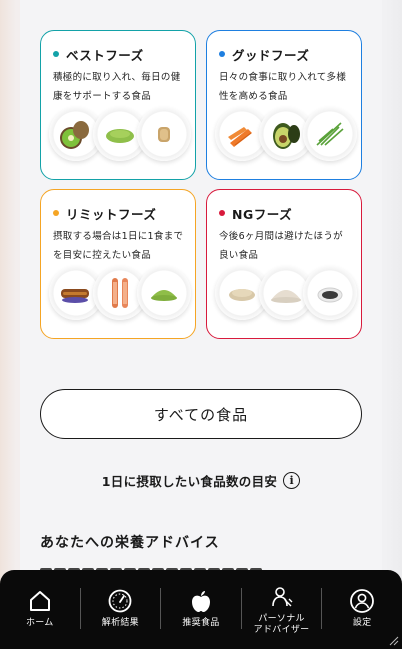 This screenshot has height=649, width=402. I want to click on card-good-foods: グッドフーズ 日々の食事に取り入れて多様性を高める食品, so click(284, 105).